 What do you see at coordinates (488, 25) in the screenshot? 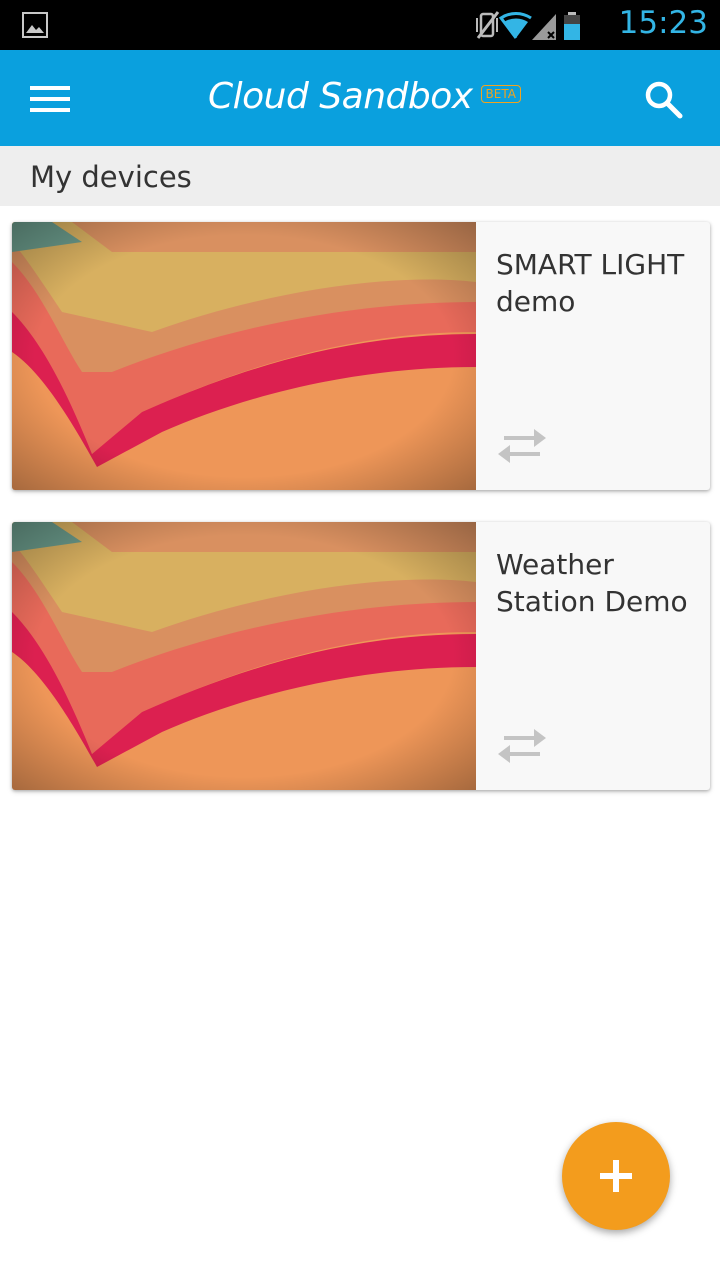
I see `vibrate-off-icon` at bounding box center [488, 25].